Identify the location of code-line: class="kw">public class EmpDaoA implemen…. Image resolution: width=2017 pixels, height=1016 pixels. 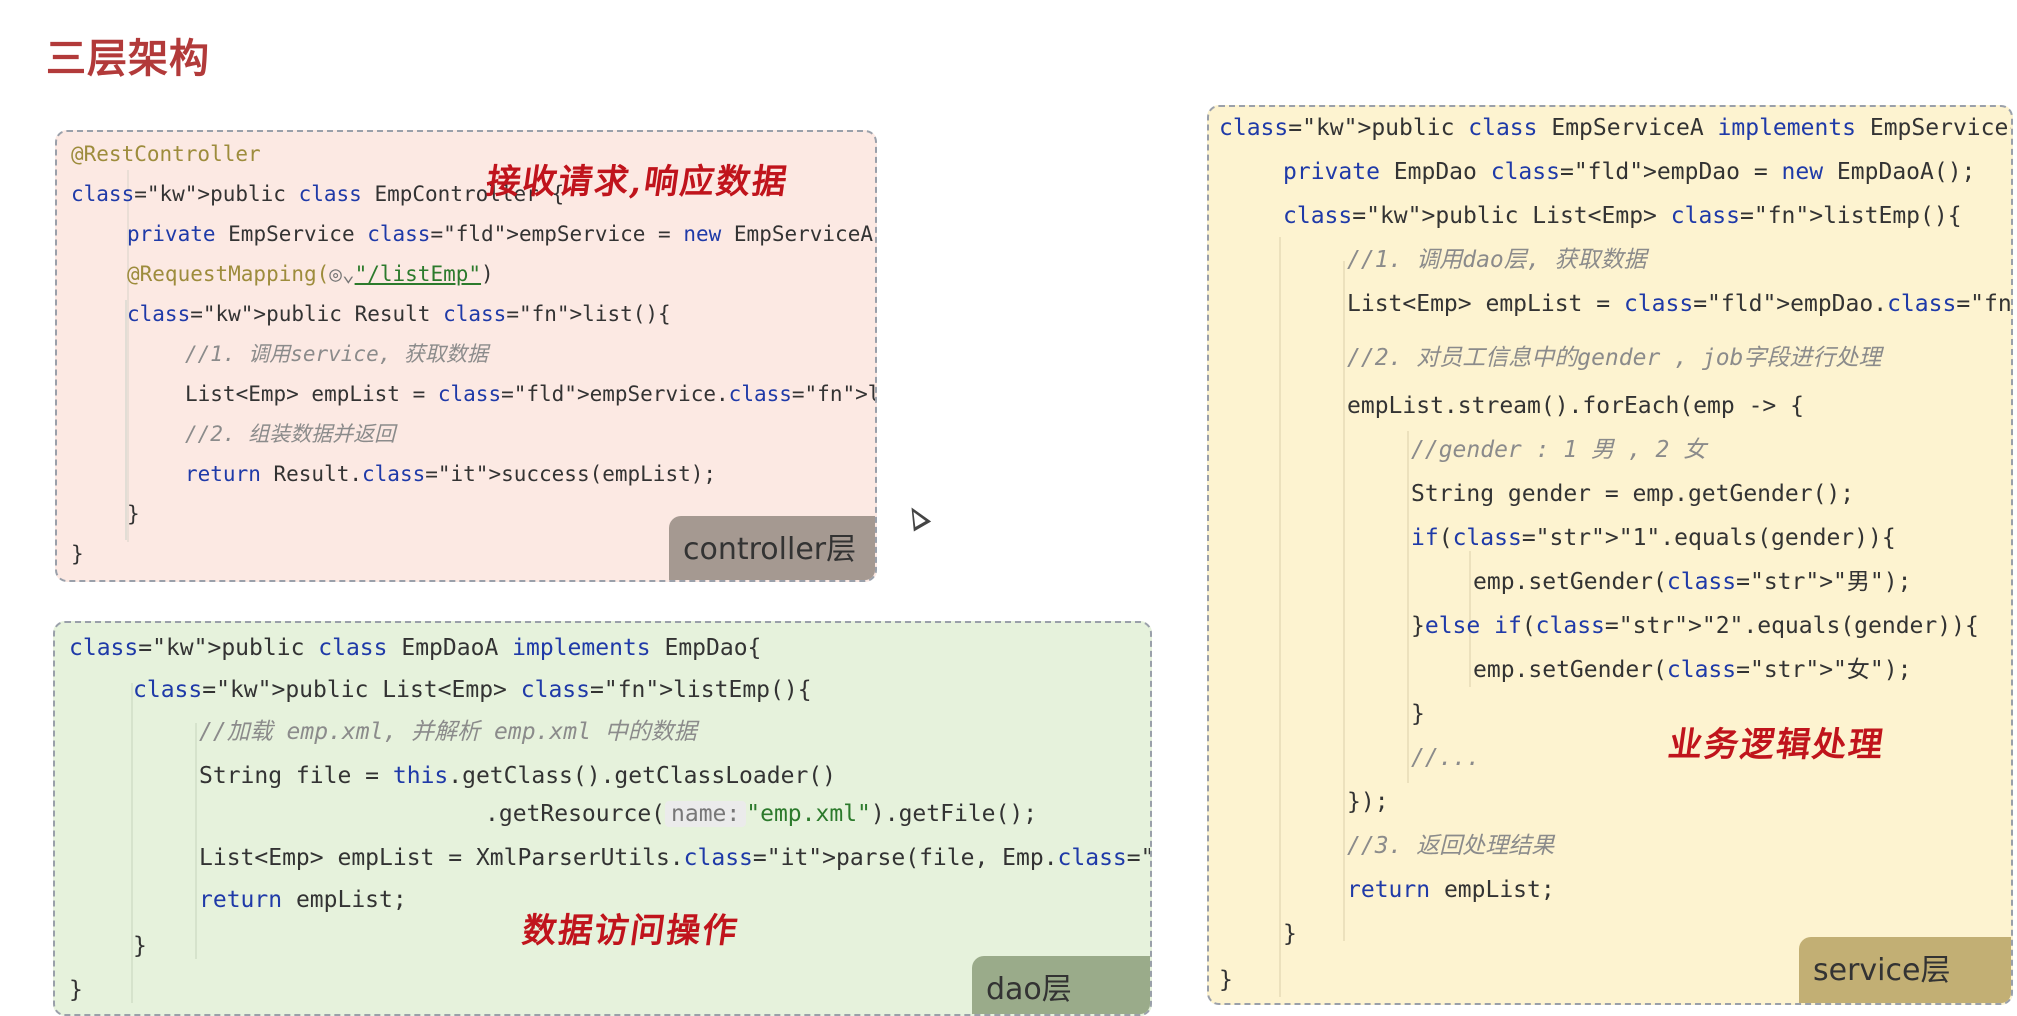
(415, 648).